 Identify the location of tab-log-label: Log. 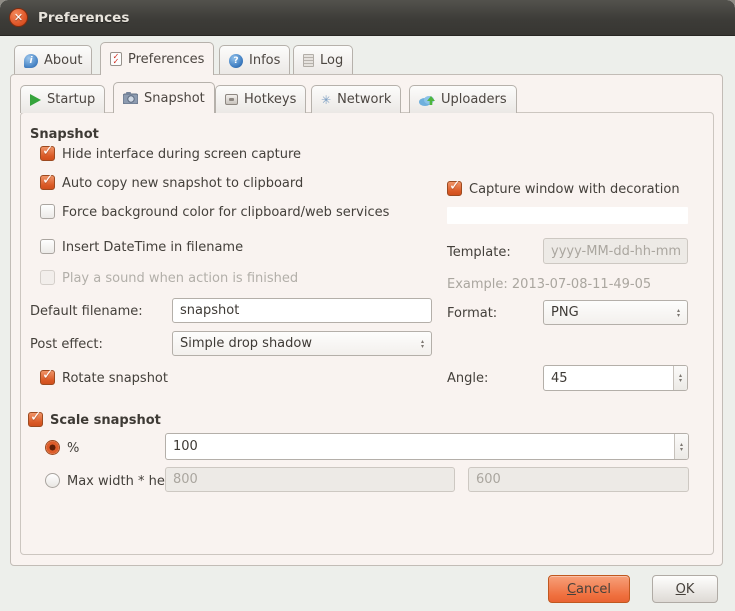
(332, 60).